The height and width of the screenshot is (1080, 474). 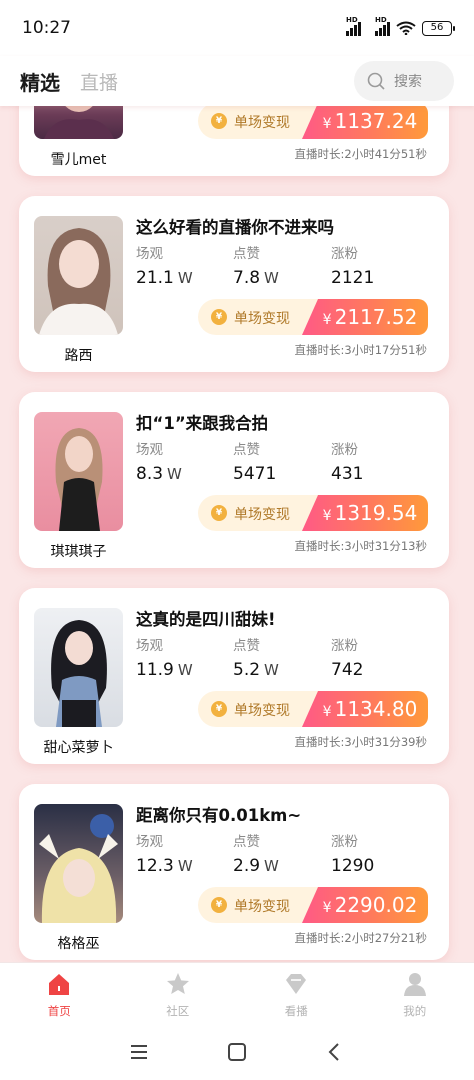 I want to click on star-icon, so click(x=177, y=983).